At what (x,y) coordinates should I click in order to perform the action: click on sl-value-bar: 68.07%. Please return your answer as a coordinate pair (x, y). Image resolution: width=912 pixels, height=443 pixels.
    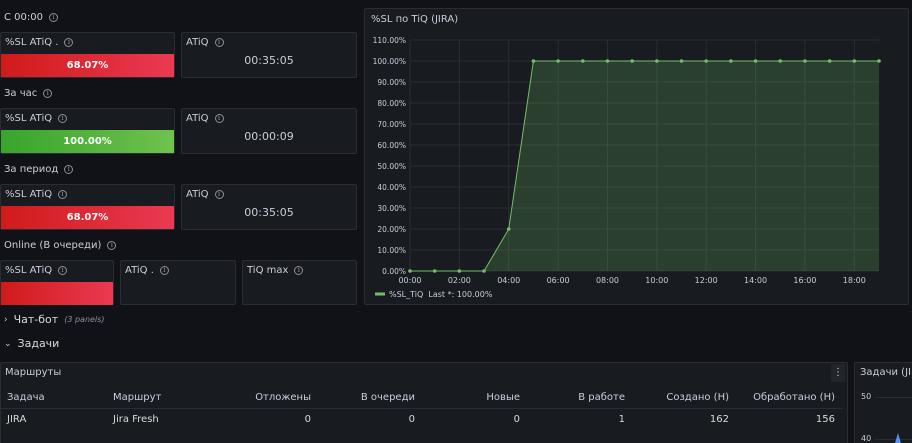
    Looking at the image, I should click on (87, 217).